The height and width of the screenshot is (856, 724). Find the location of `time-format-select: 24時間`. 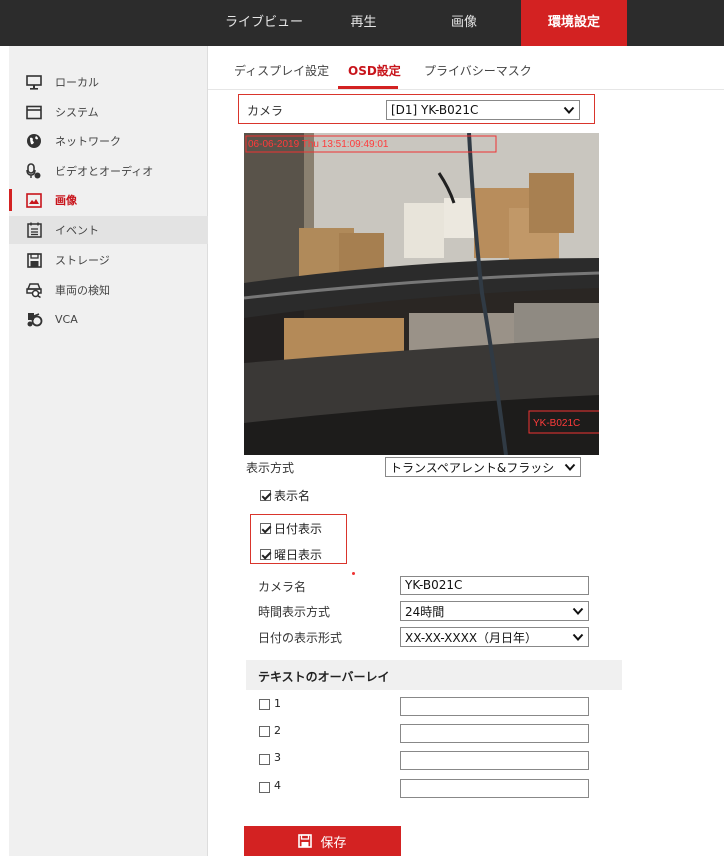

time-format-select: 24時間 is located at coordinates (494, 611).